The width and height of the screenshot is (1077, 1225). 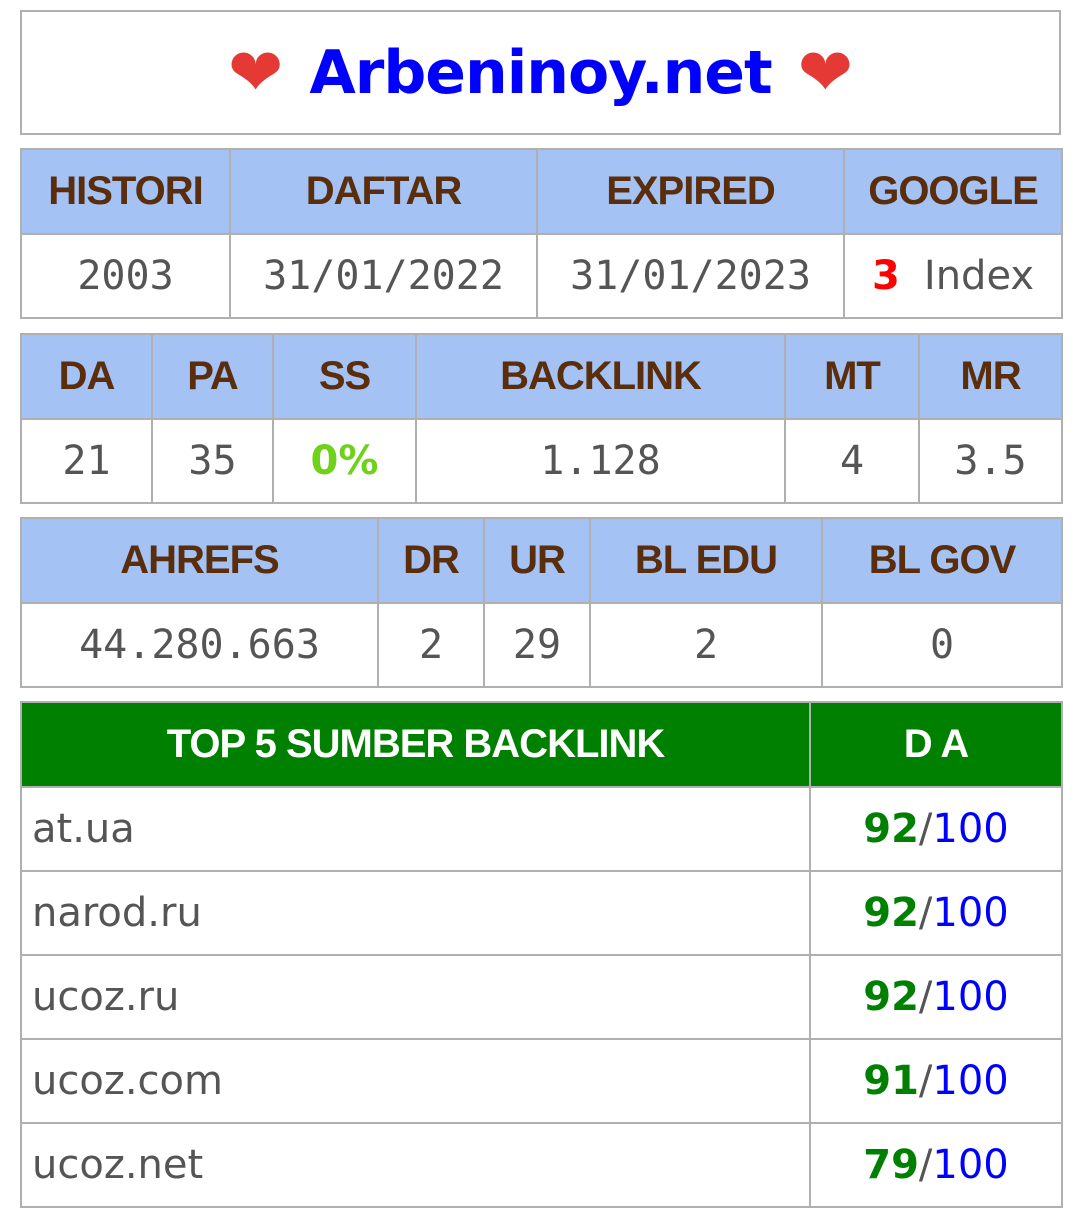 I want to click on header-mt: MT, so click(x=852, y=376).